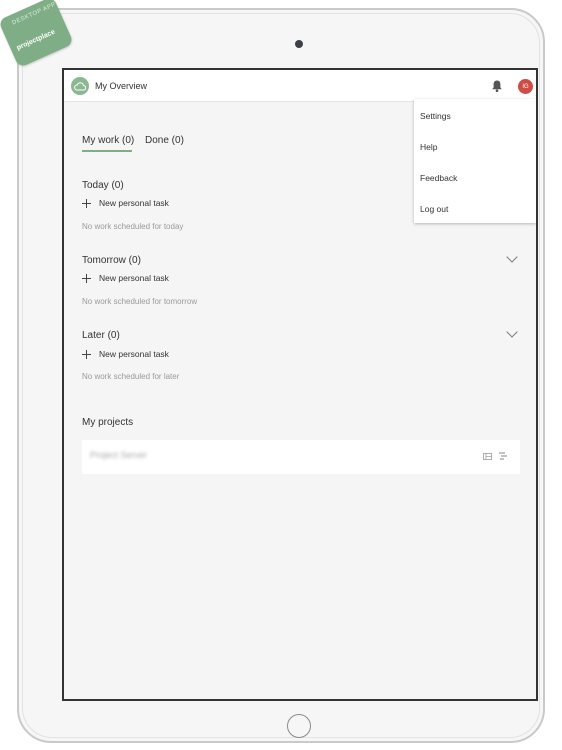 This screenshot has width=562, height=750. Describe the element at coordinates (121, 86) in the screenshot. I see `page-title: My Overview` at that location.